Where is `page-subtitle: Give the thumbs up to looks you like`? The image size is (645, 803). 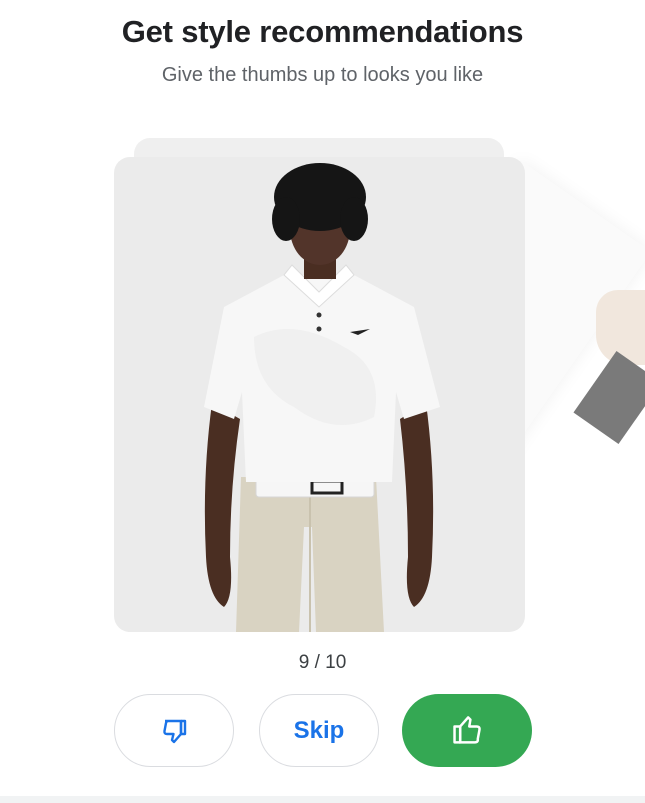 page-subtitle: Give the thumbs up to looks you like is located at coordinates (322, 75).